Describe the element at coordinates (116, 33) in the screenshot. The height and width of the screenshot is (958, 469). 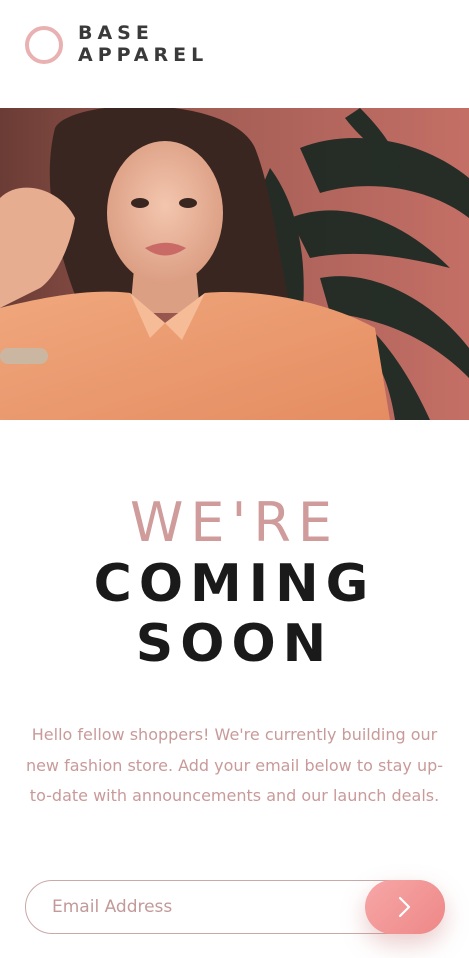
I see `brand-line-1: BASE` at that location.